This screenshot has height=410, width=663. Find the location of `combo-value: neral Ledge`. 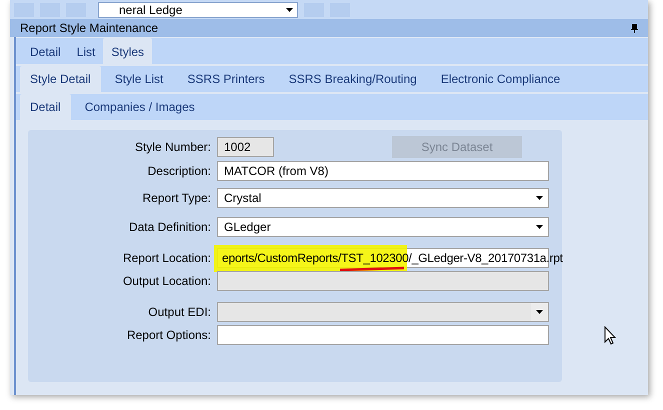

combo-value: neral Ledge is located at coordinates (150, 10).